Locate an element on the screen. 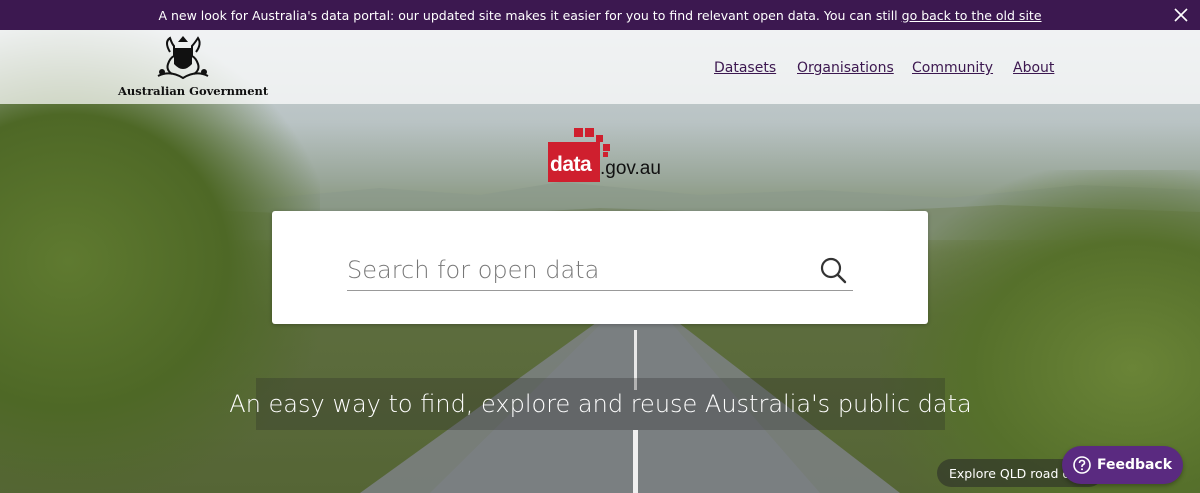 Image resolution: width=1200 pixels, height=493 pixels. feedback-label: Feedback is located at coordinates (1134, 465).